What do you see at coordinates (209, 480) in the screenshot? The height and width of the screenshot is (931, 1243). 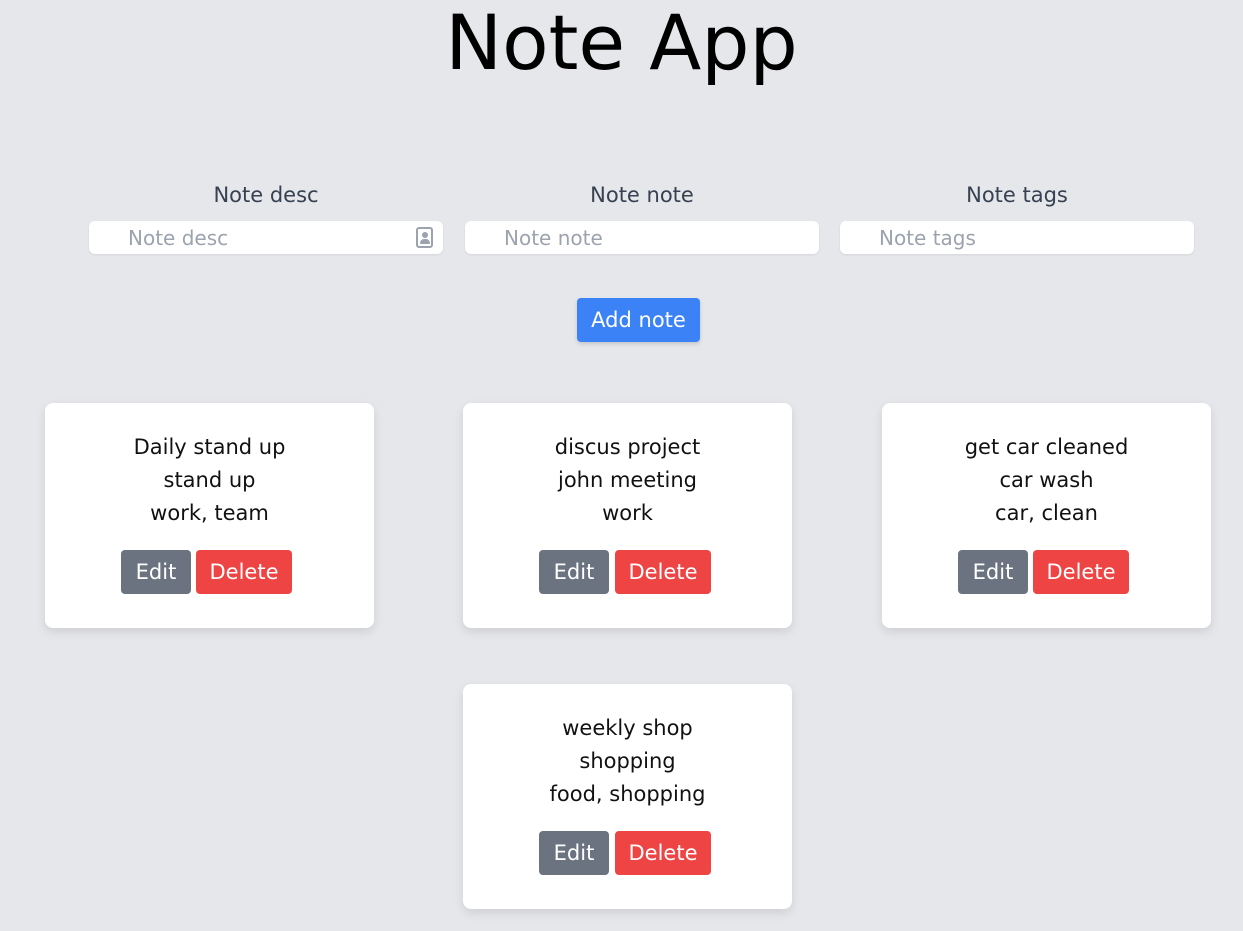 I see `note-text: stand up` at bounding box center [209, 480].